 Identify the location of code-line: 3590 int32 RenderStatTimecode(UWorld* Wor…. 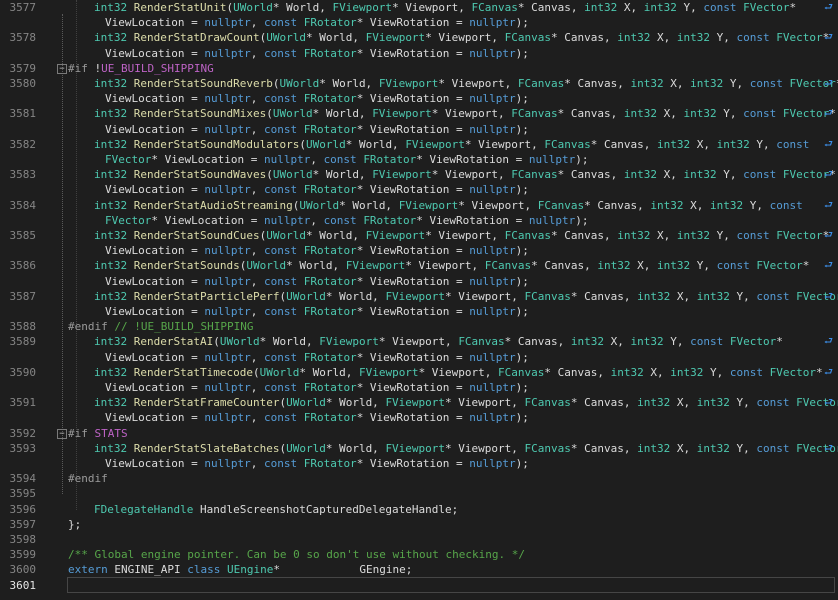
(419, 372).